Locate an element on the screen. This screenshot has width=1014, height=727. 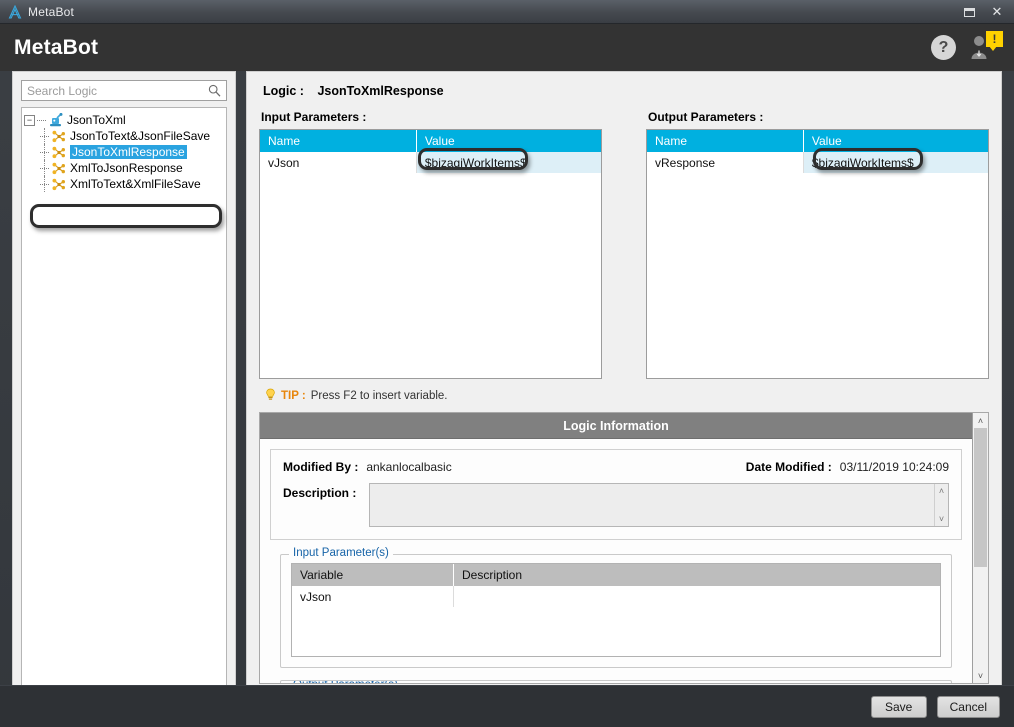
tree-root-JsonToXml: − JsonToXml is located at coordinates (124, 120).